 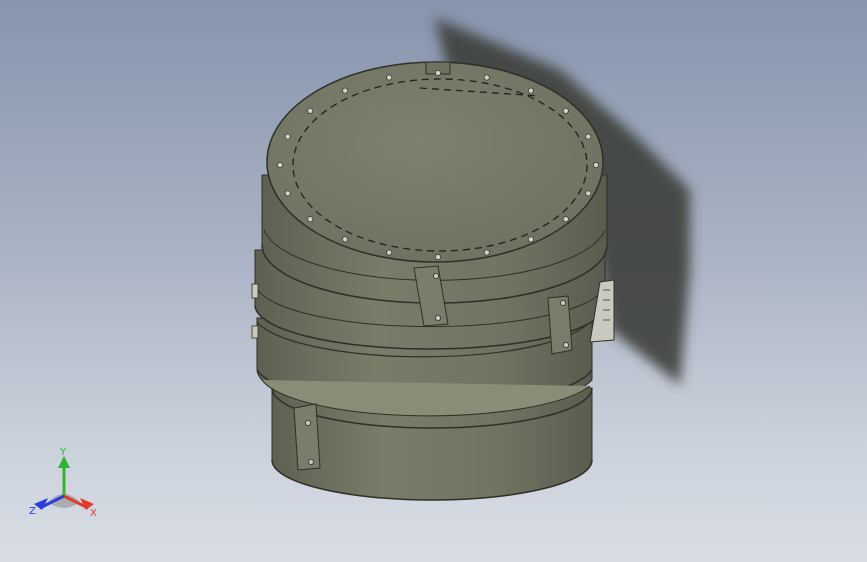 What do you see at coordinates (307, 437) in the screenshot?
I see `clamp-plate-lower` at bounding box center [307, 437].